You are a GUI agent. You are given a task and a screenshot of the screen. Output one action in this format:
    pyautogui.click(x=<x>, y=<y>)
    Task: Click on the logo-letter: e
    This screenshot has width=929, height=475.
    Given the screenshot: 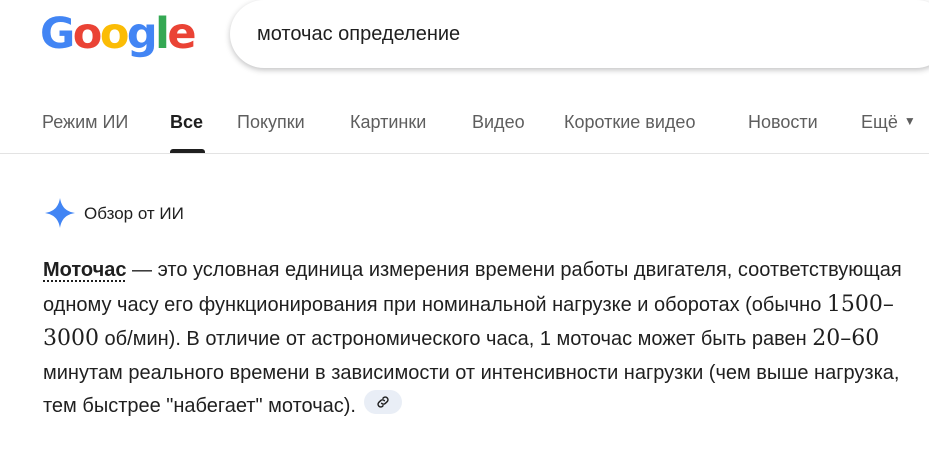 What is the action you would take?
    pyautogui.click(x=181, y=34)
    